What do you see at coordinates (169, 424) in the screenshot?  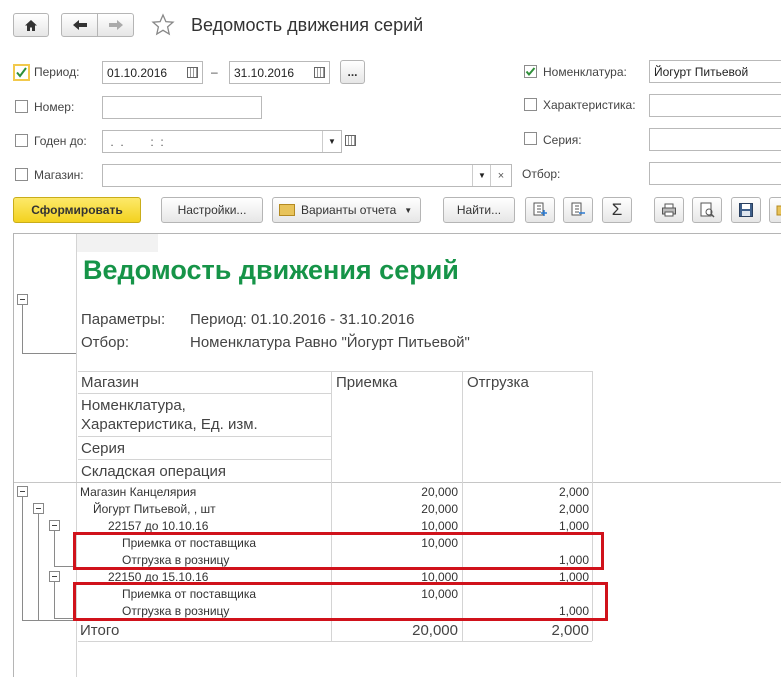 I see `header-nomenclature-line2: Характеристика, Ед. изм.` at bounding box center [169, 424].